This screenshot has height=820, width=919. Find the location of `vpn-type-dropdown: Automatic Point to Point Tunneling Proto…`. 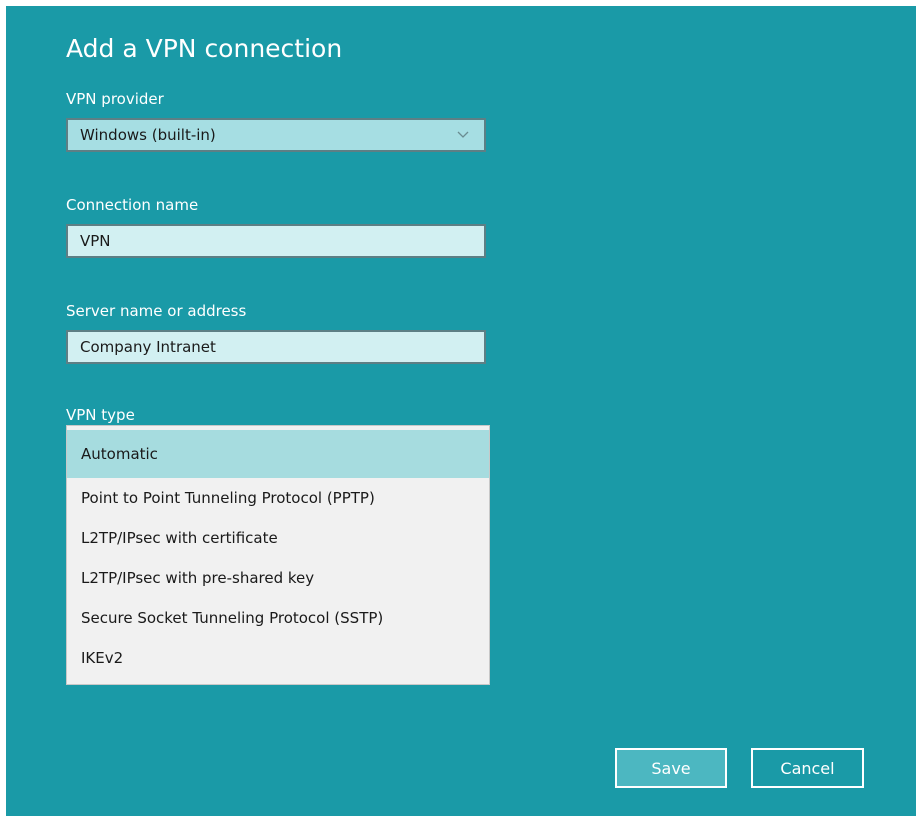

vpn-type-dropdown: Automatic Point to Point Tunneling Proto… is located at coordinates (278, 555).